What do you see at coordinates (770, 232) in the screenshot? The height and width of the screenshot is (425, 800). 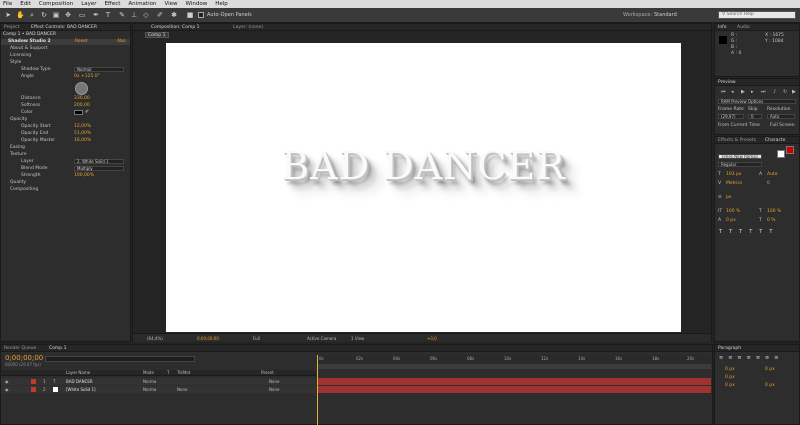 I see `subscript-icon: T` at bounding box center [770, 232].